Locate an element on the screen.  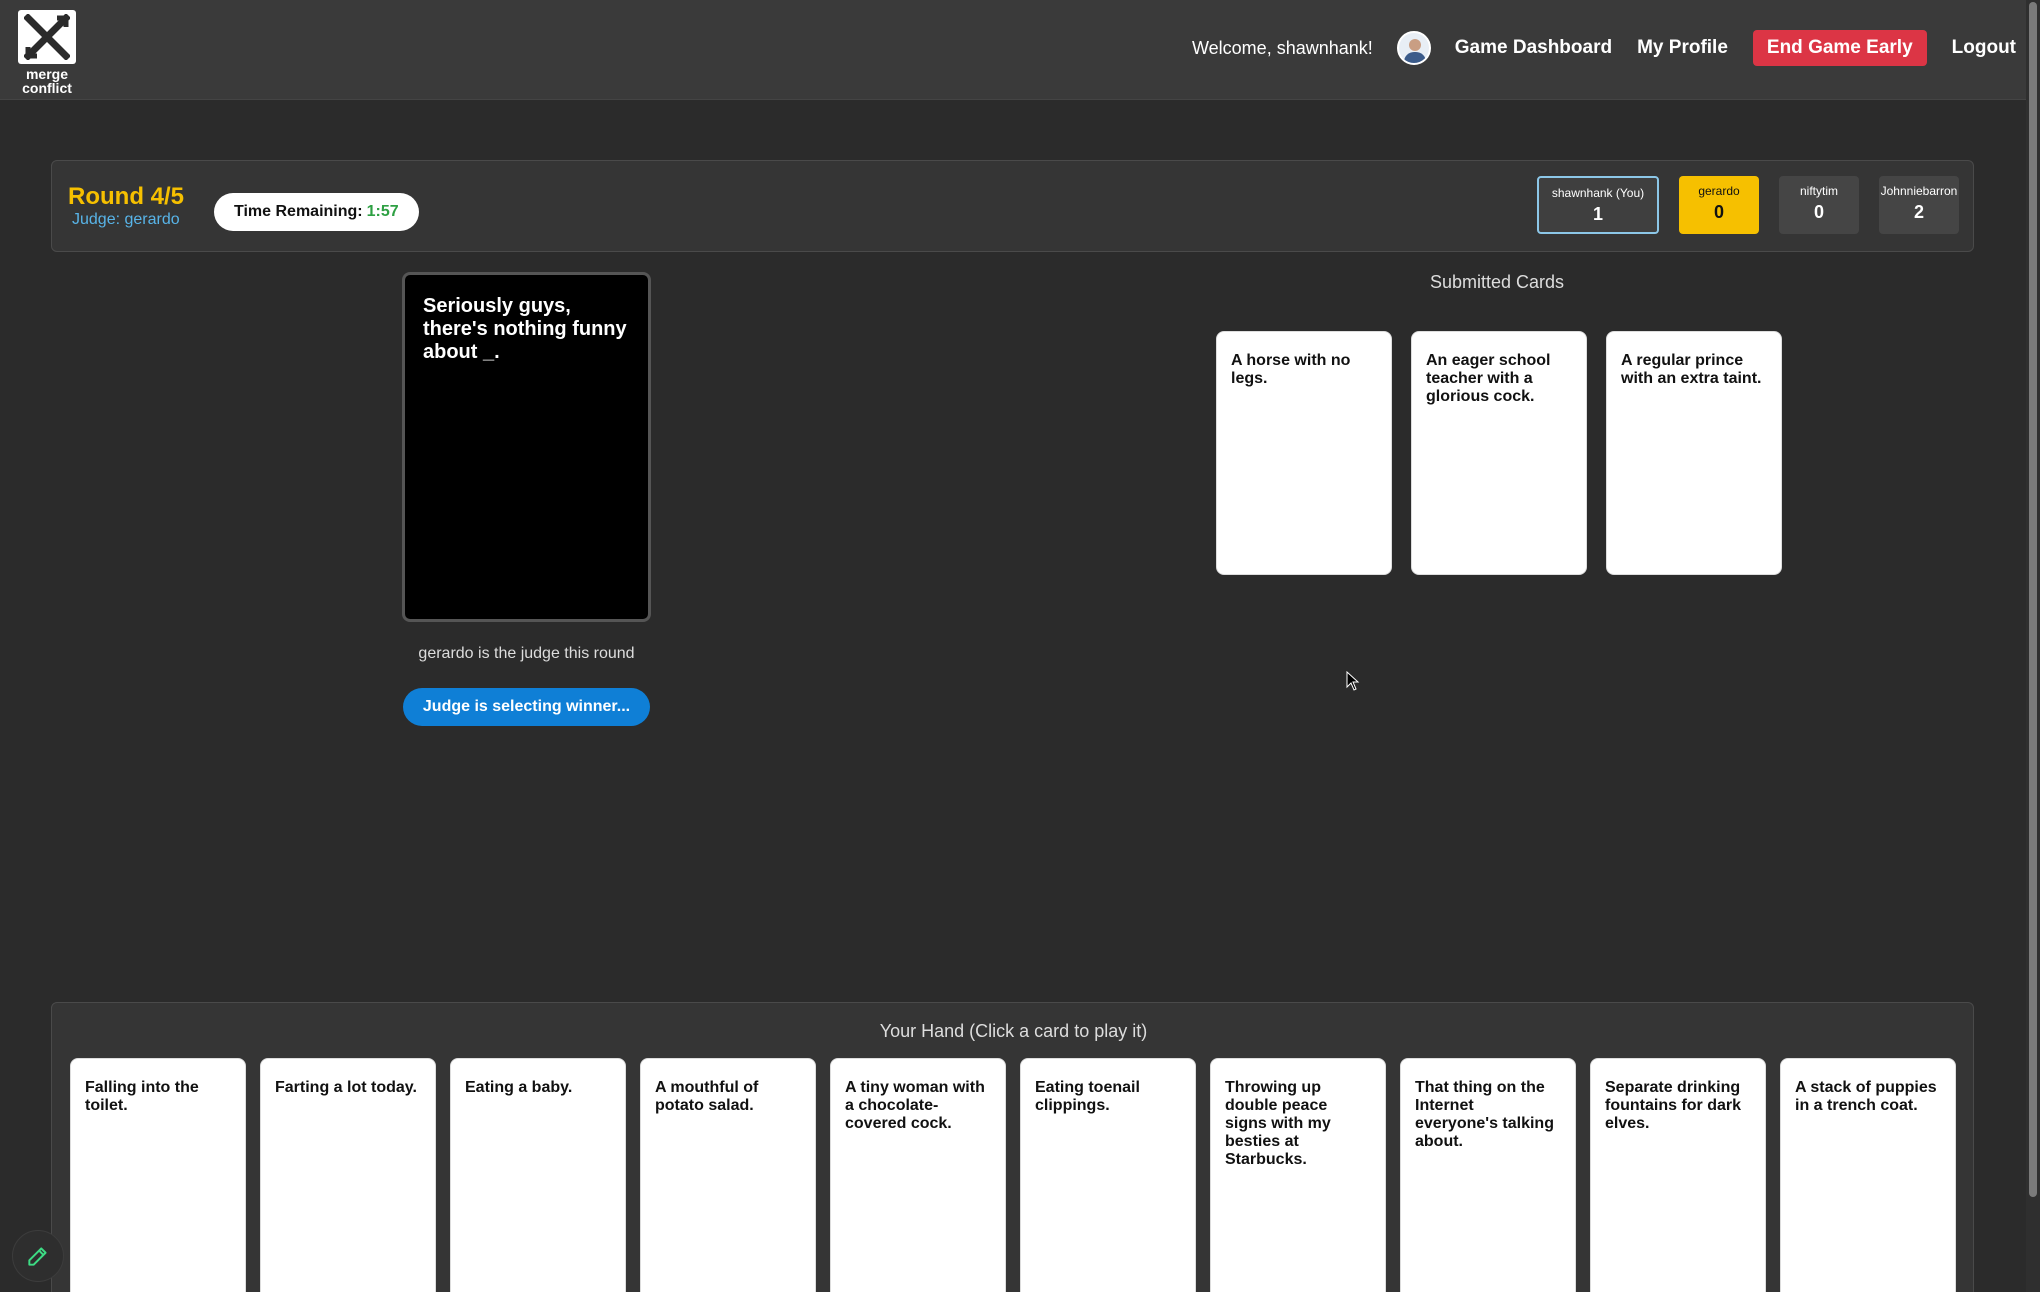
edit-button is located at coordinates (38, 1256).